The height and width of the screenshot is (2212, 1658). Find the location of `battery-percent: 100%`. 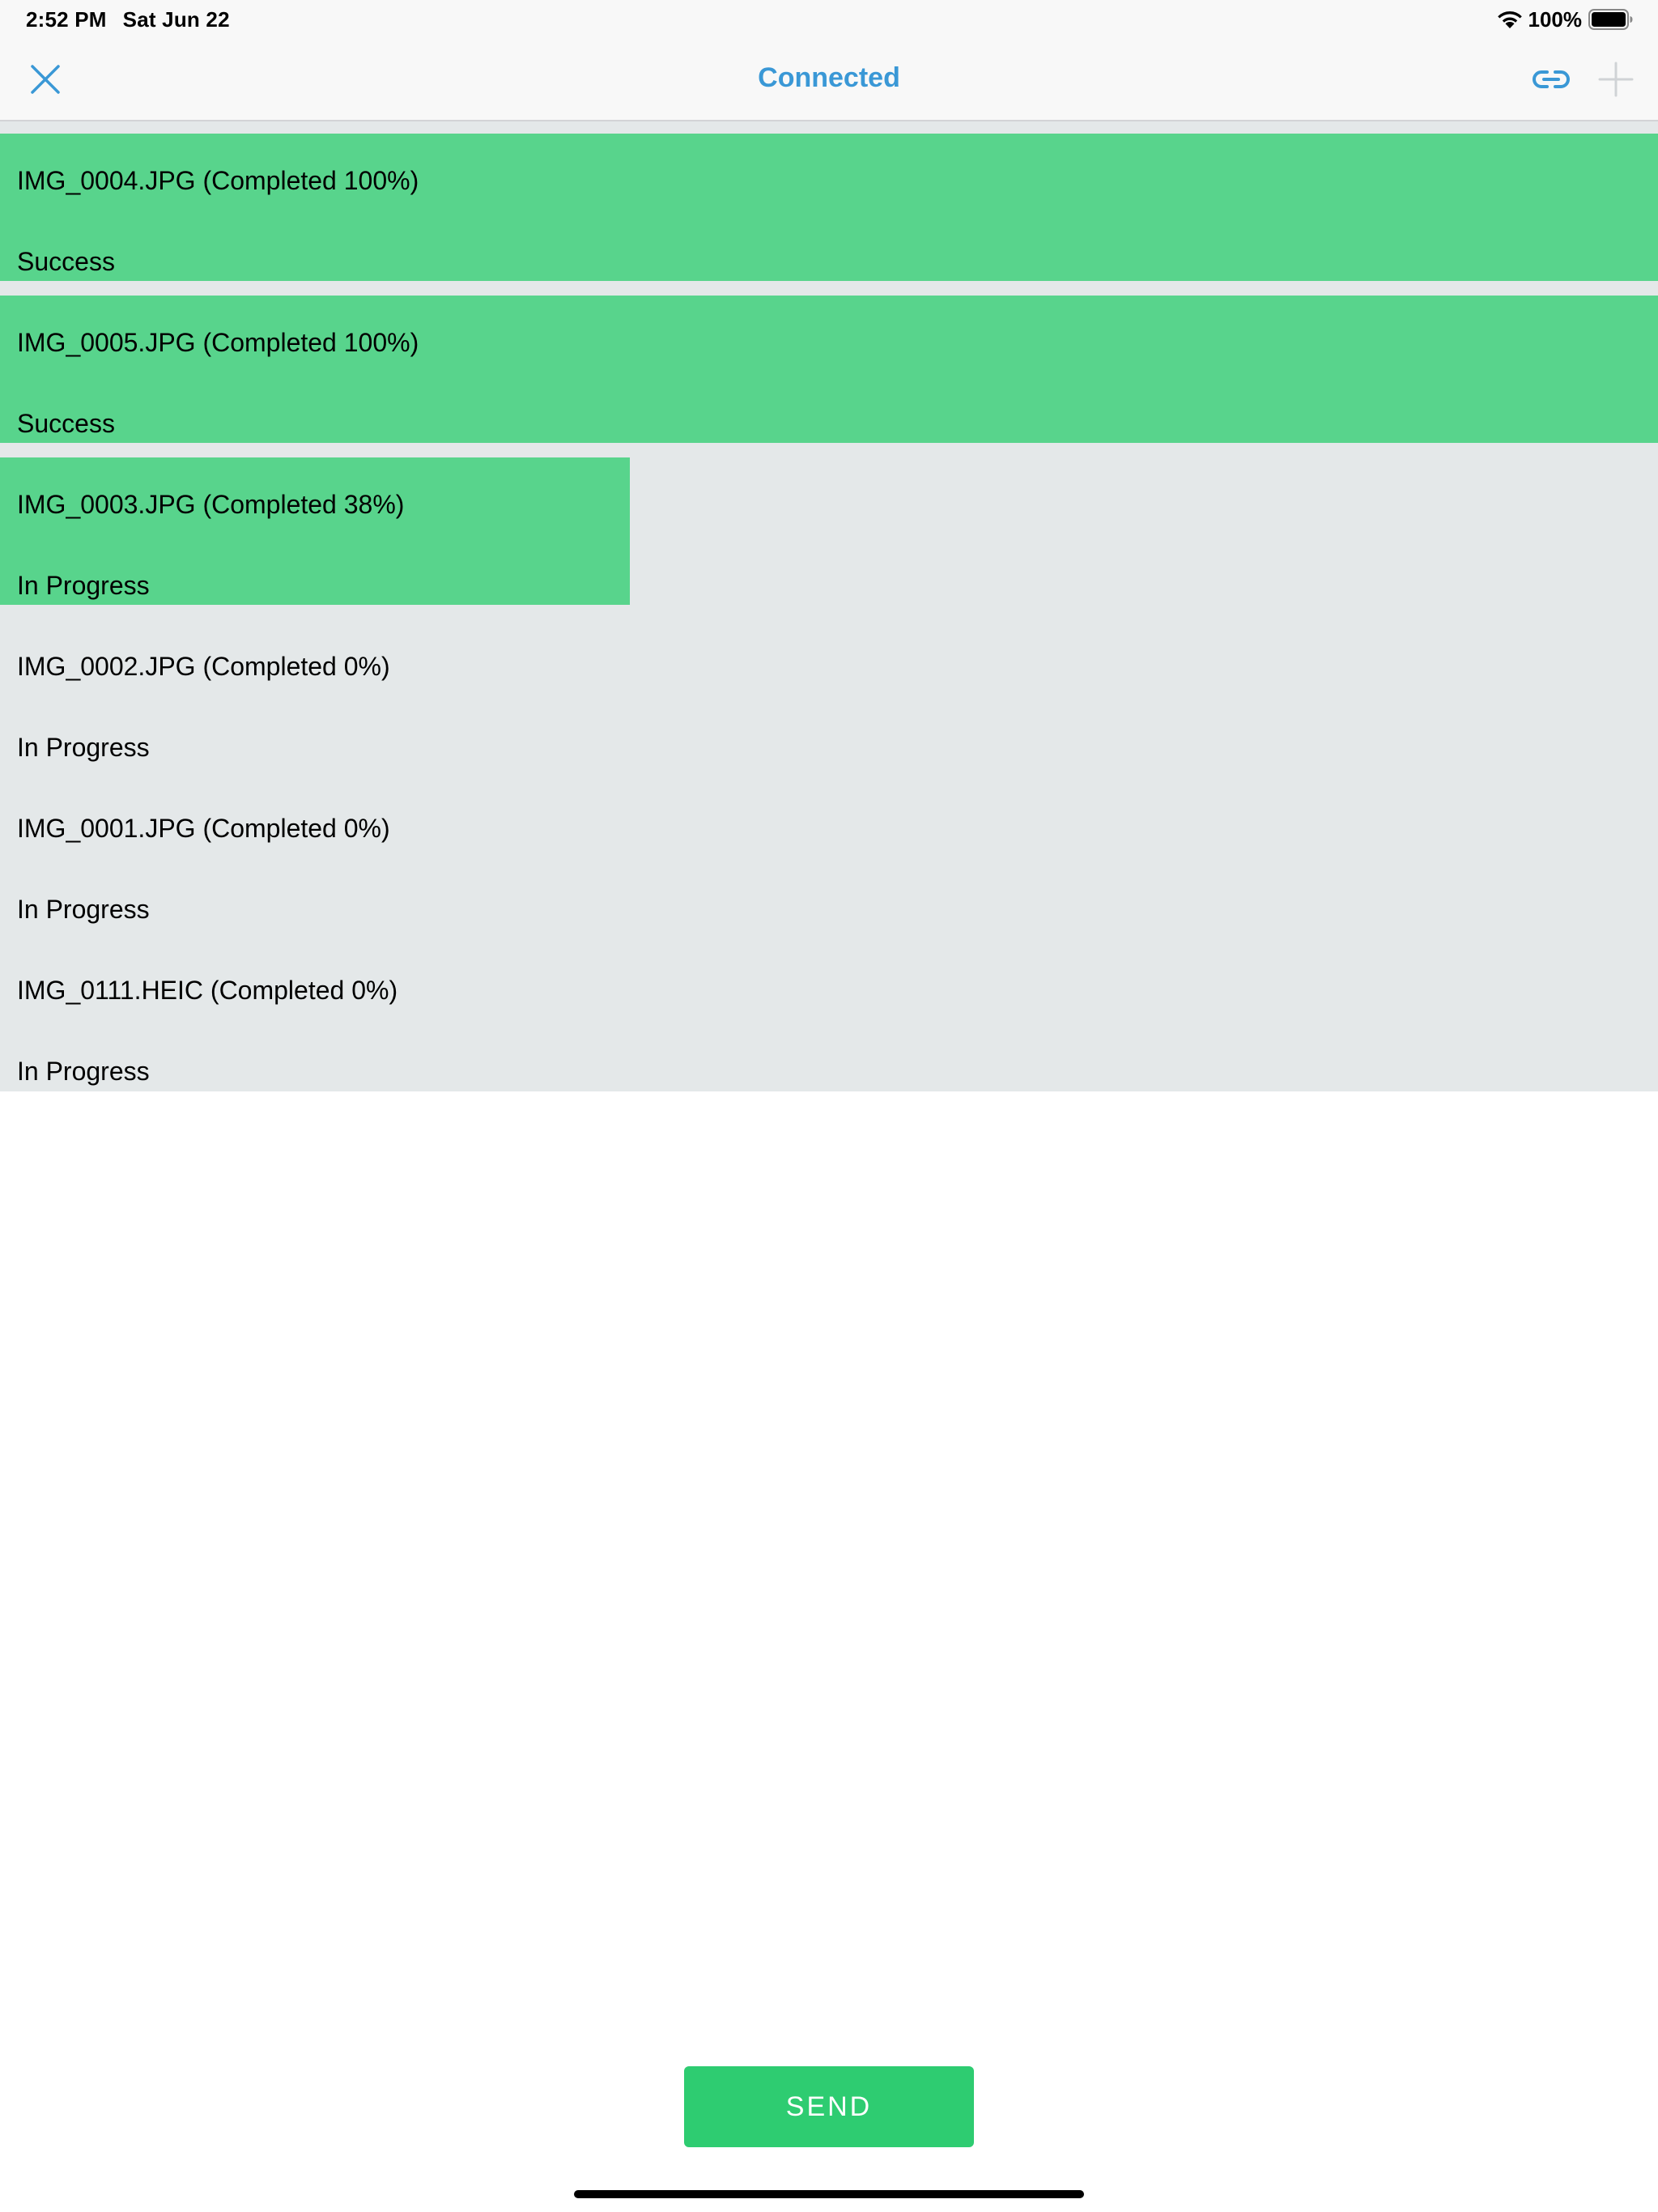

battery-percent: 100% is located at coordinates (1555, 19).